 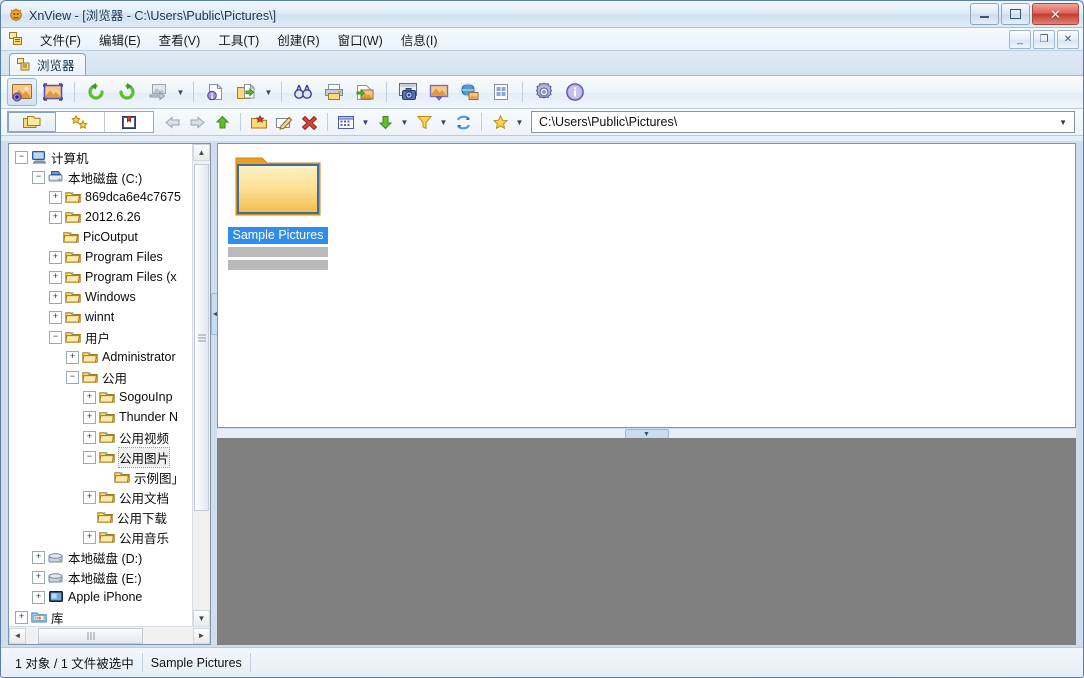 What do you see at coordinates (101, 577) in the screenshot?
I see `tree-node: + 本地磁盘 (E:)` at bounding box center [101, 577].